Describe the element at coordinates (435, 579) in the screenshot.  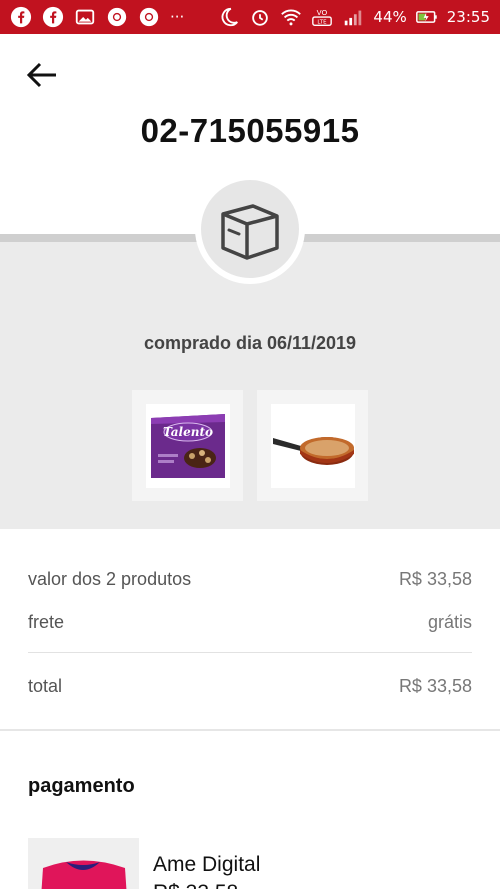
I see `products-value-amount: R$ 33,58` at that location.